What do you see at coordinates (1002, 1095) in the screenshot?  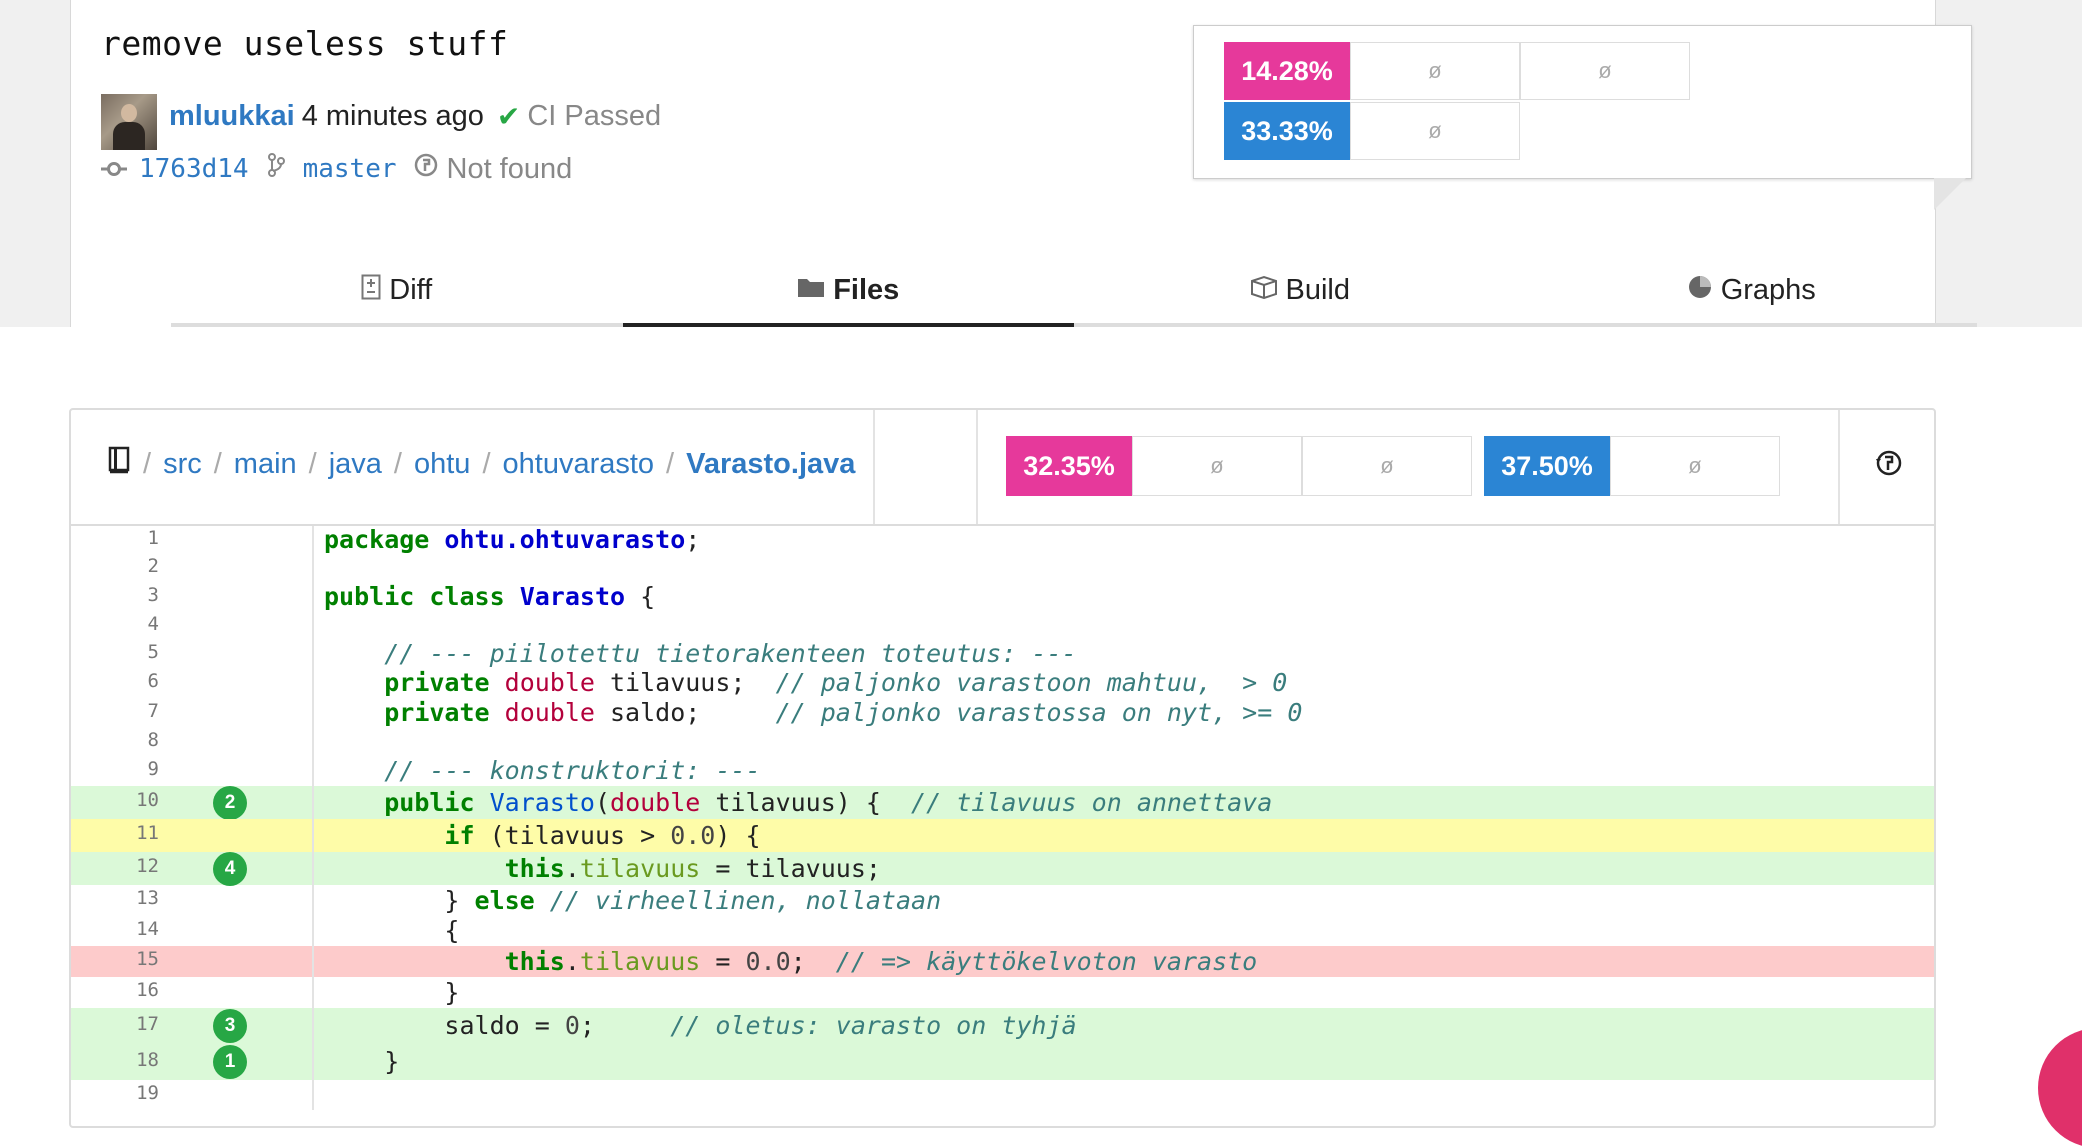 I see `code-line: 19` at bounding box center [1002, 1095].